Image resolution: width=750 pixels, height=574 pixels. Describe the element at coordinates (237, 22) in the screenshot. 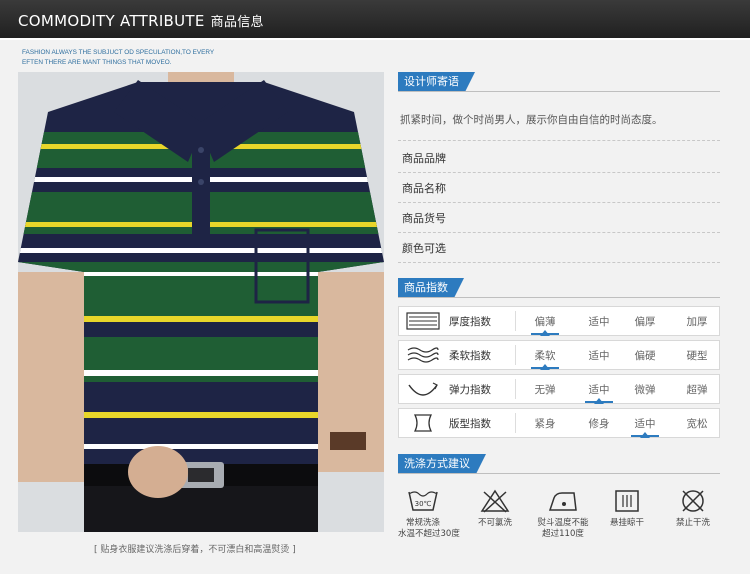

I see `header-title-cn: 商品信息` at that location.